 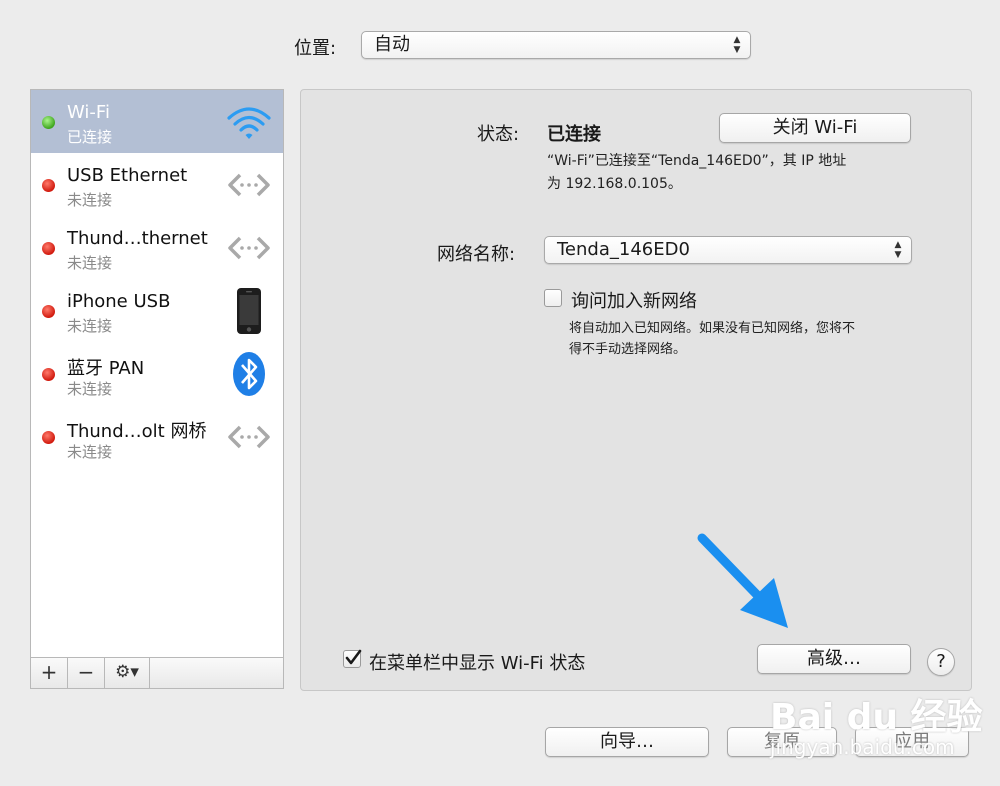 What do you see at coordinates (876, 717) in the screenshot?
I see `baidu-watermark: Bai du 经验` at bounding box center [876, 717].